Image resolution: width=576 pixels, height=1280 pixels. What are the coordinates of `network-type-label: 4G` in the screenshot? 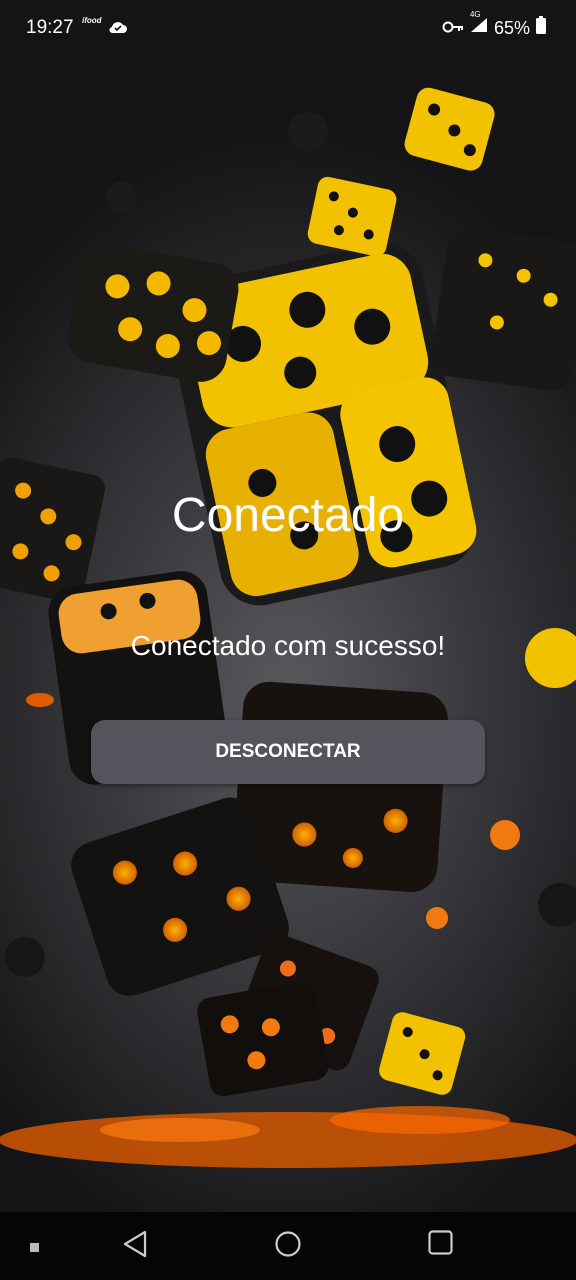 It's located at (475, 14).